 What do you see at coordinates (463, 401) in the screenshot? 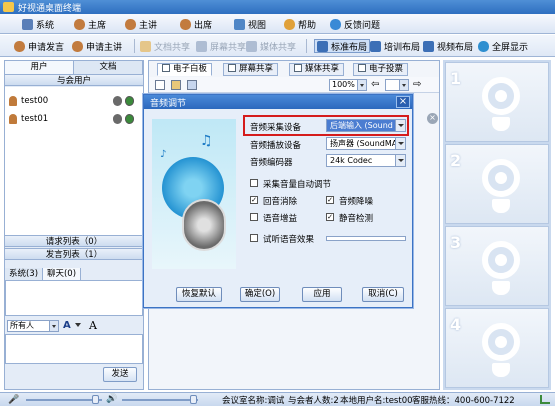
I see `hotline: 客服热线：400-600-7122` at bounding box center [463, 401].